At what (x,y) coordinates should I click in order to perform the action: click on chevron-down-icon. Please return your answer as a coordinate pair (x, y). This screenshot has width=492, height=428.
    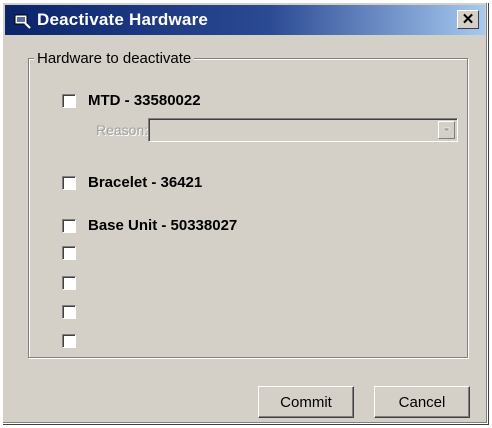
    Looking at the image, I should click on (446, 130).